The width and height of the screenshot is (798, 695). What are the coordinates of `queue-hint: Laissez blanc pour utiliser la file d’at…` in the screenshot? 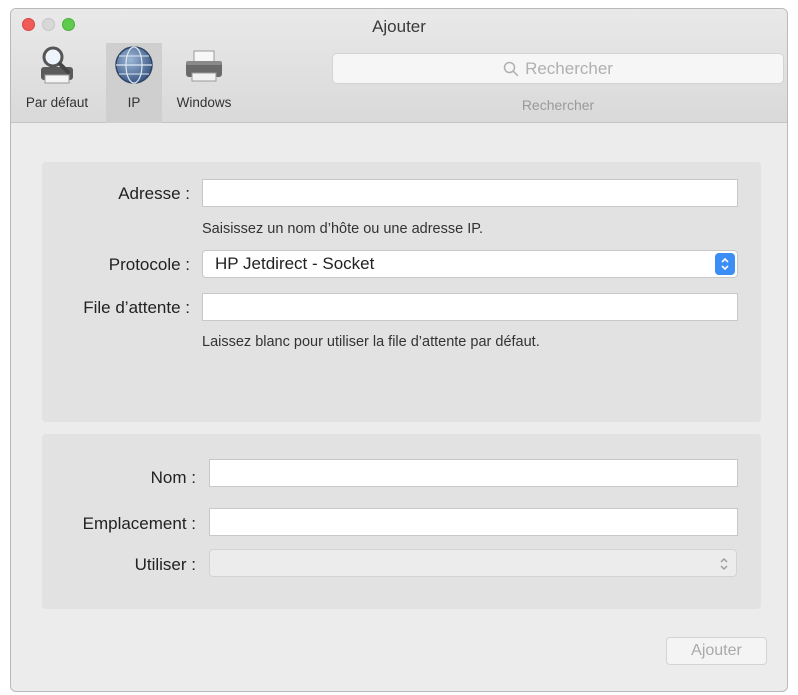 It's located at (371, 342).